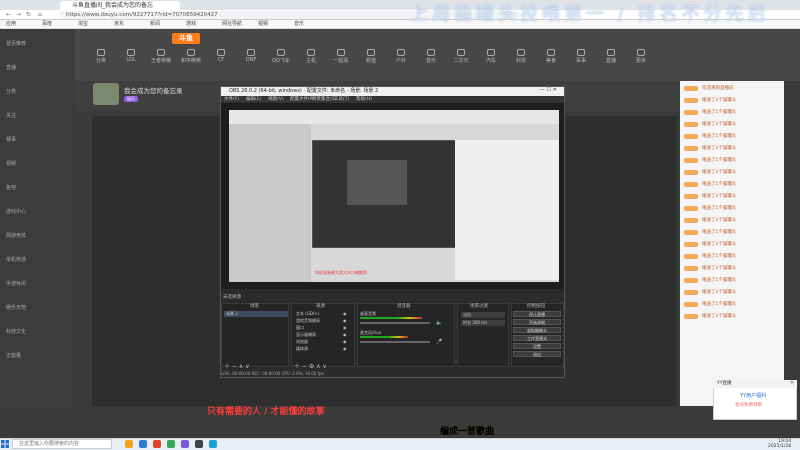 The width and height of the screenshot is (800, 450). I want to click on category-link: 音乐, so click(431, 60).